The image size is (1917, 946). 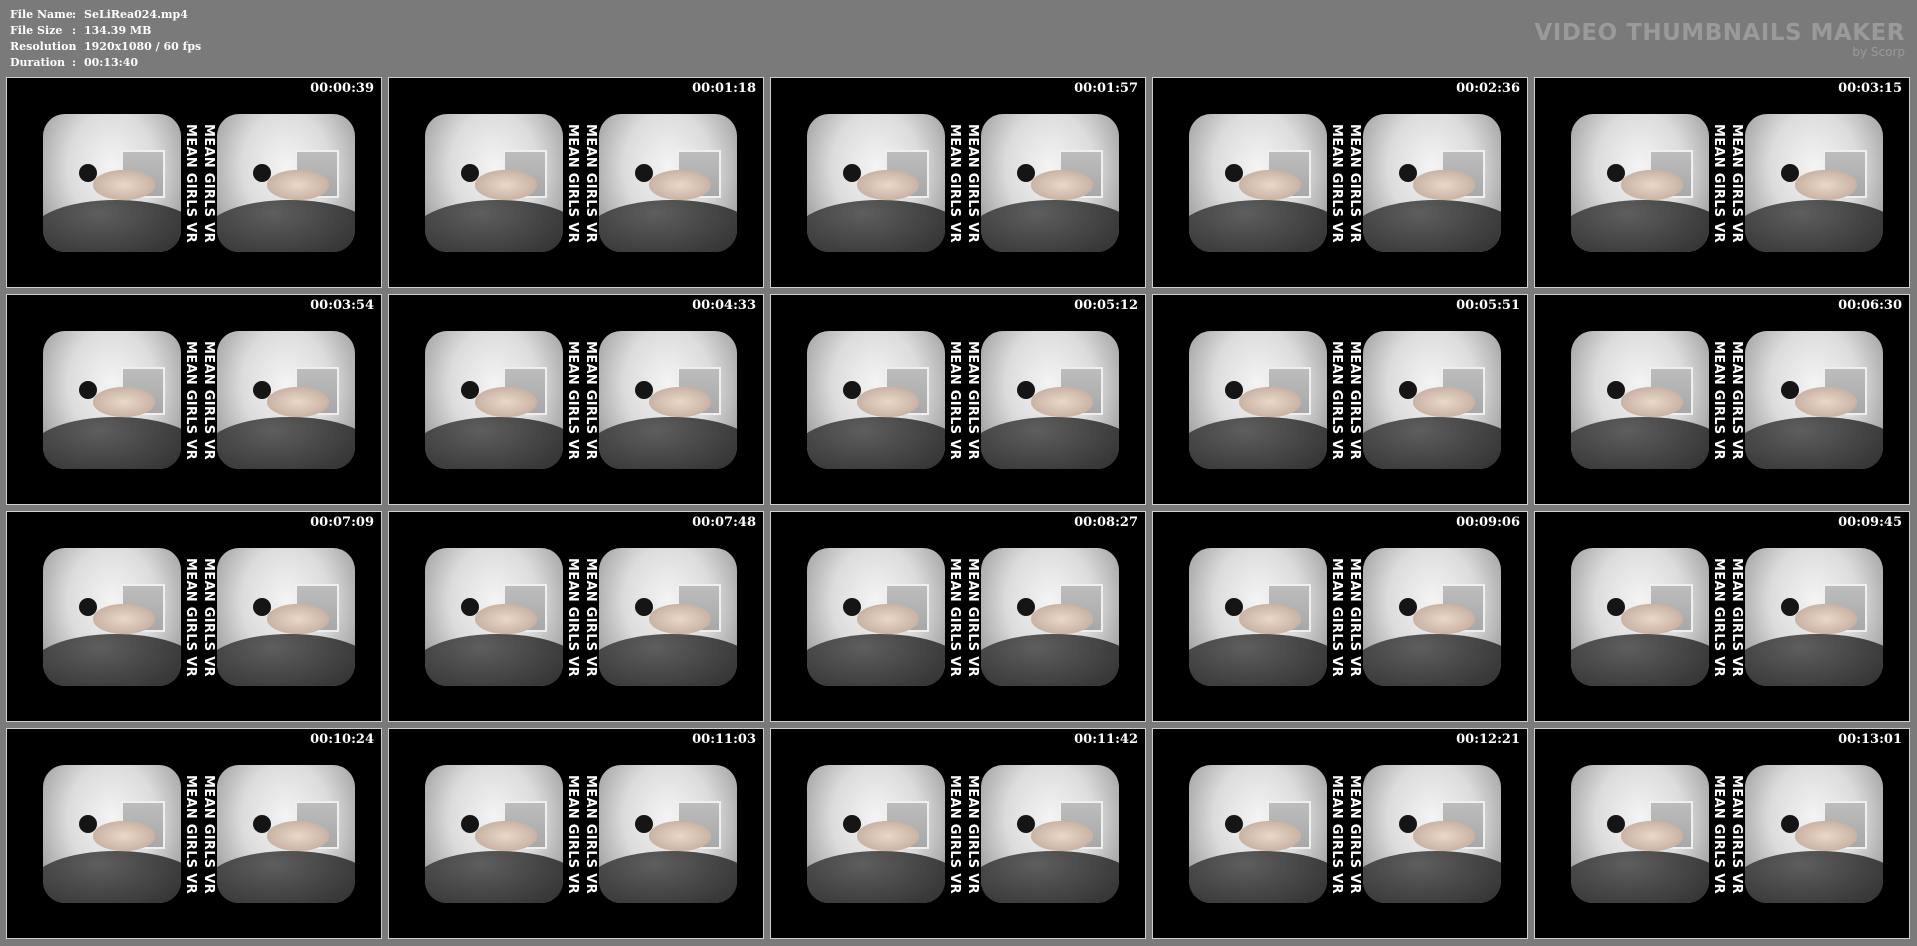 I want to click on timestamp: 00:07:48, so click(x=724, y=522).